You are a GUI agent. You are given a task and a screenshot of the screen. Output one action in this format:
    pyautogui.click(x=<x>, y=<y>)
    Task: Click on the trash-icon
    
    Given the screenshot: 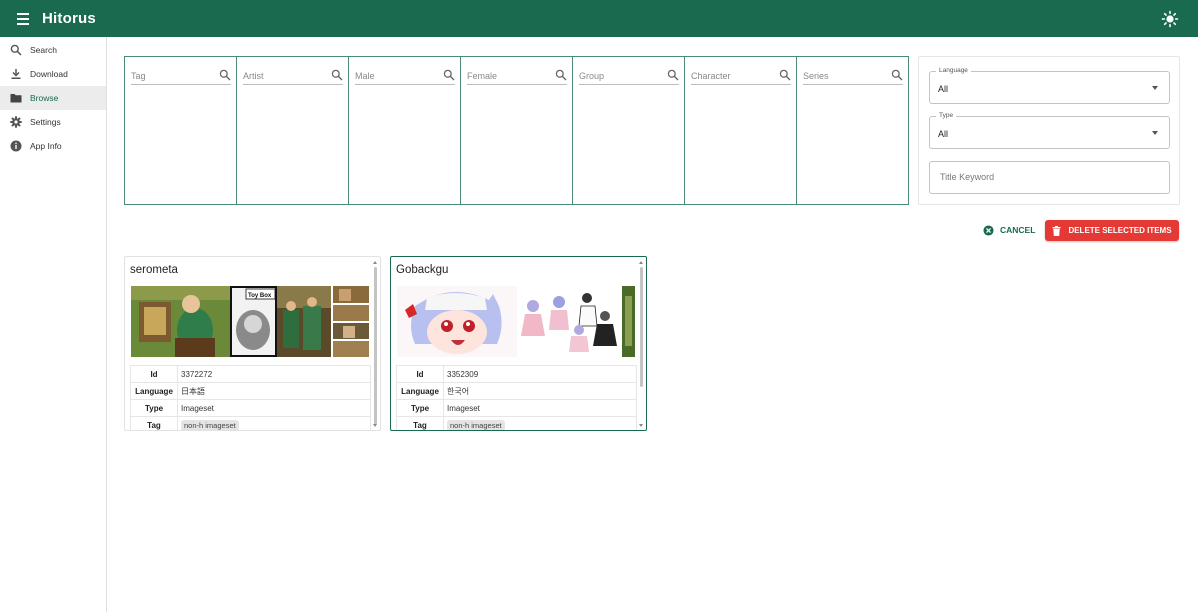 What is the action you would take?
    pyautogui.click(x=1056, y=230)
    